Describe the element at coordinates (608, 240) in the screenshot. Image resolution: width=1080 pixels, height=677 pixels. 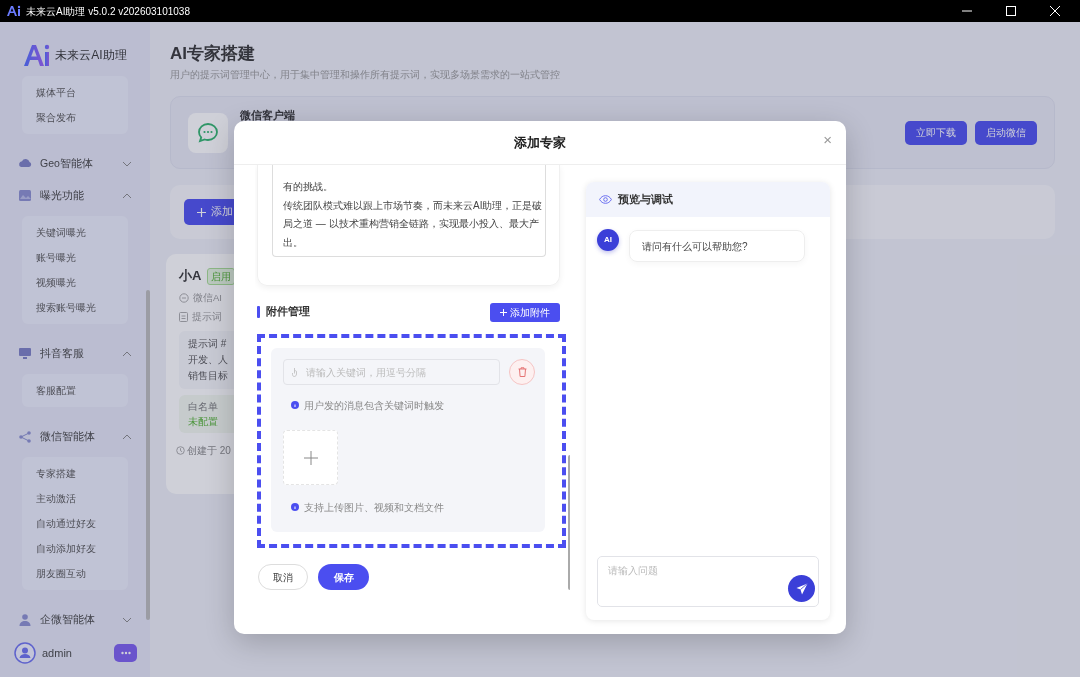
I see `ai-avatar: AI` at that location.